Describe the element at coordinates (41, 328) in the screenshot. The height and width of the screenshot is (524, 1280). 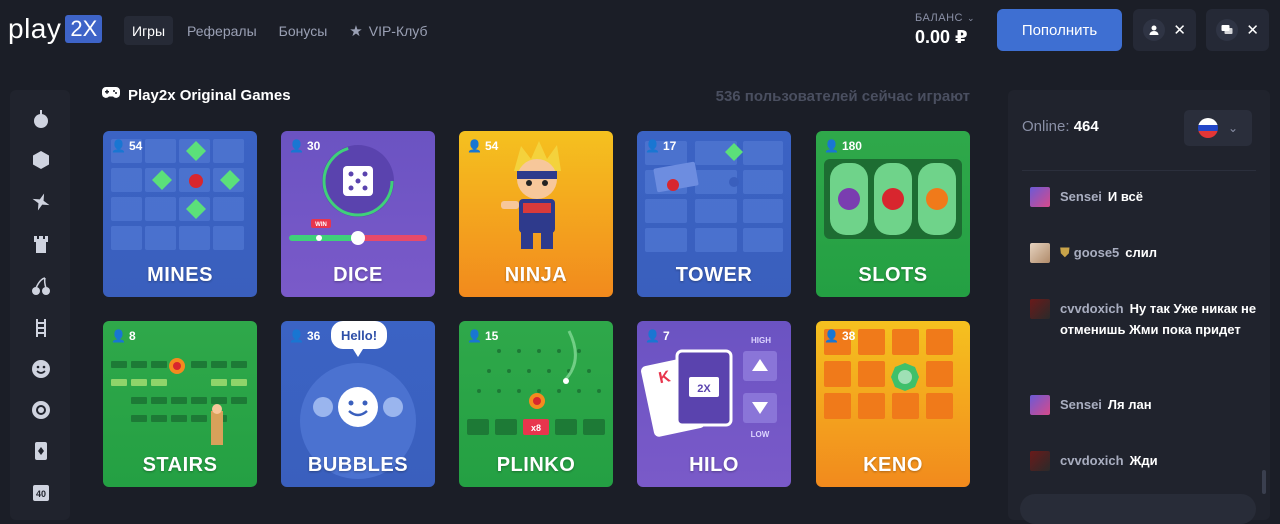
I see `ladder-icon` at that location.